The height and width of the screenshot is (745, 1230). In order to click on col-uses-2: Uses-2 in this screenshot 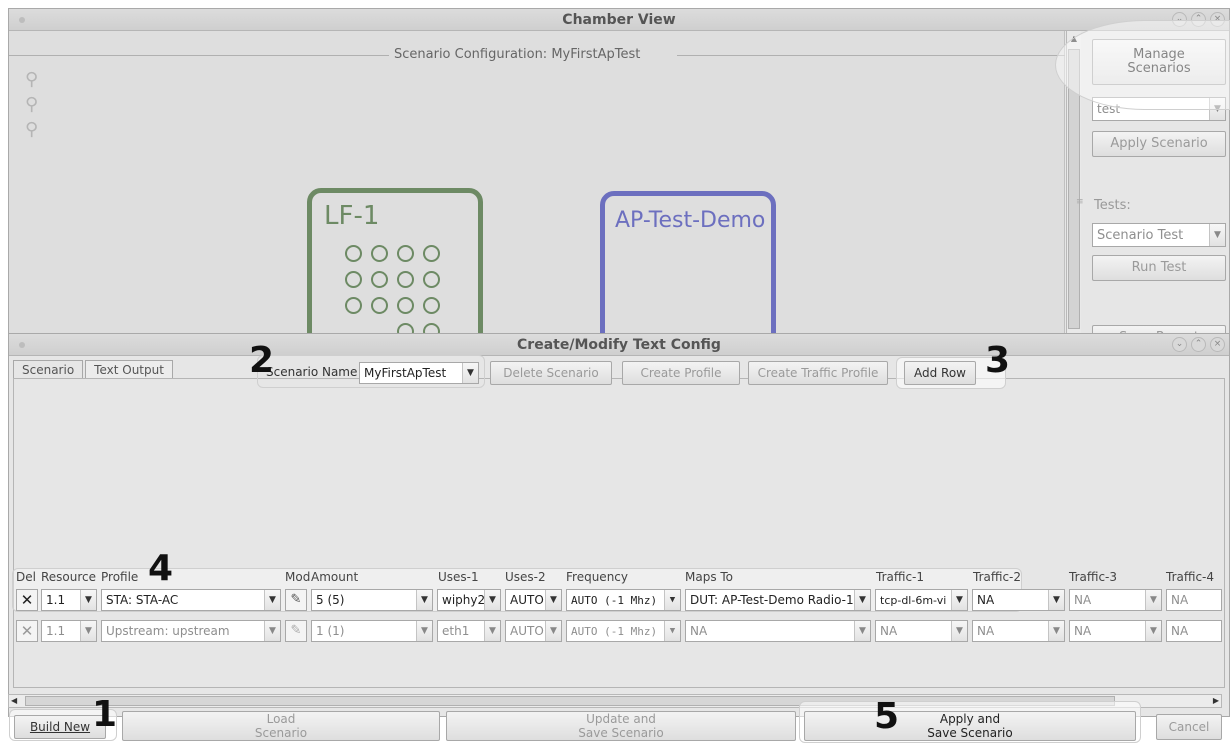, I will do `click(525, 577)`.